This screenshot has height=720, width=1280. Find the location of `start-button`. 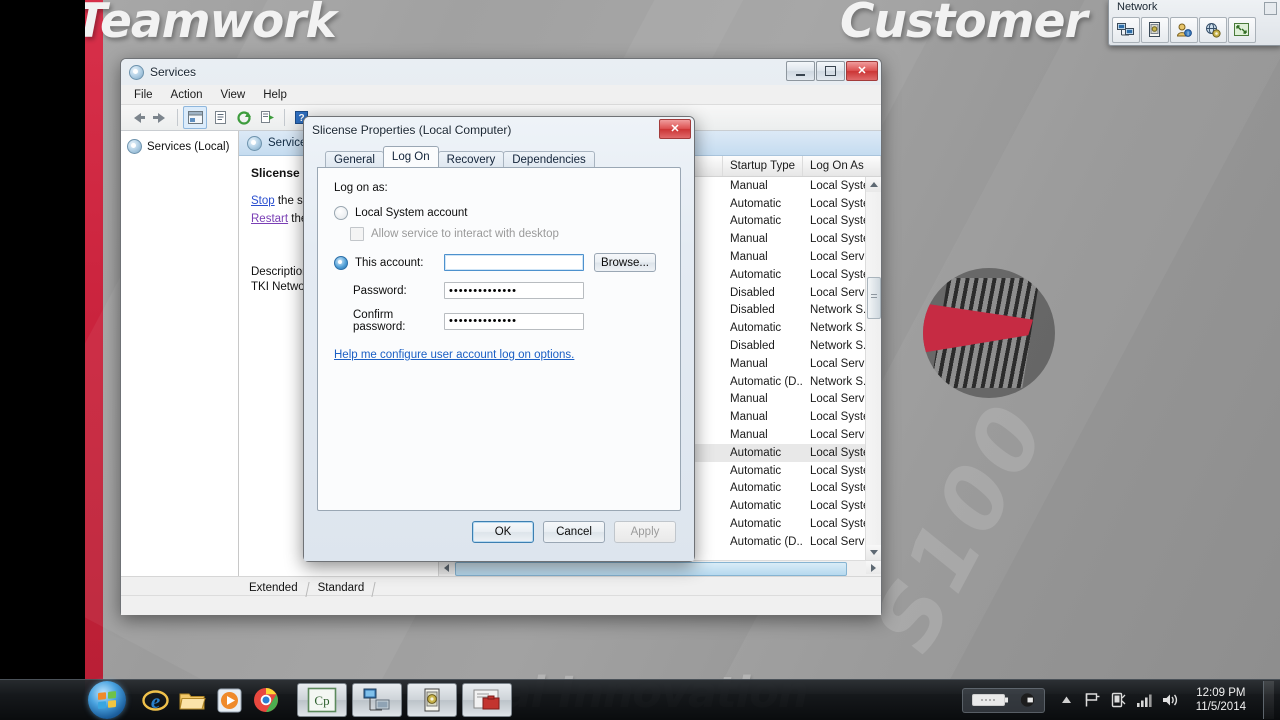

start-button is located at coordinates (107, 700).